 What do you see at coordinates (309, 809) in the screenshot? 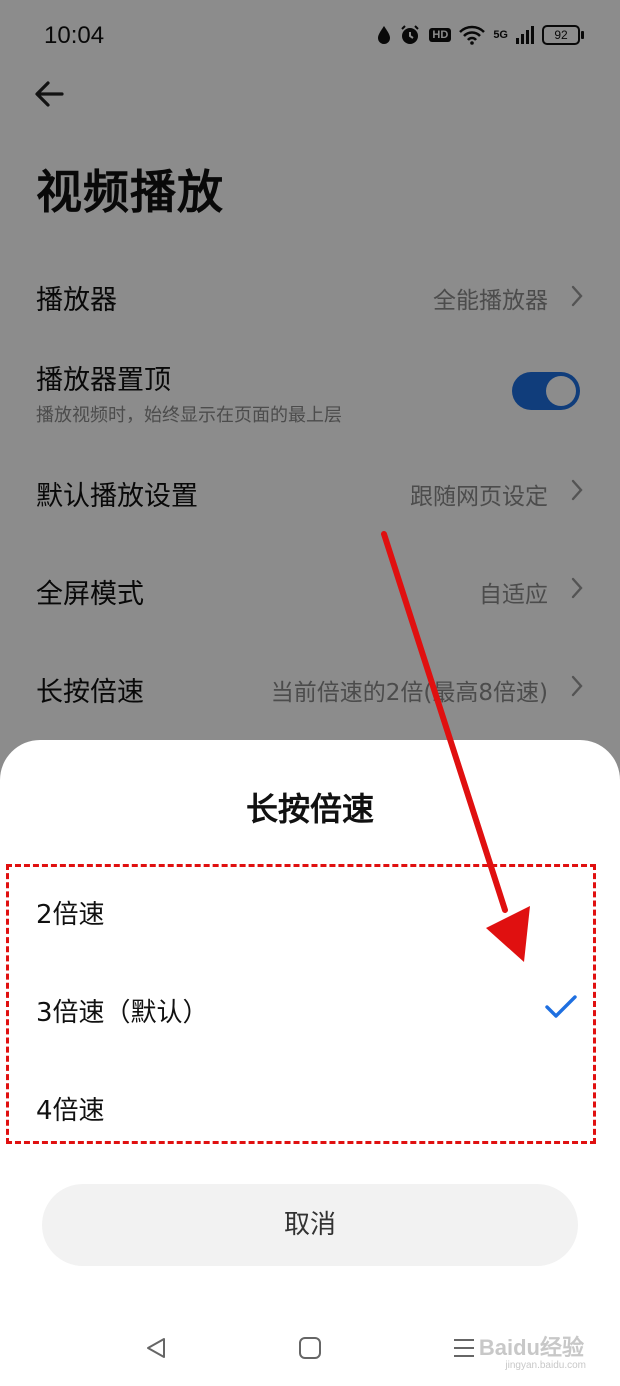
I see `sheet-title: 长按倍速` at bounding box center [309, 809].